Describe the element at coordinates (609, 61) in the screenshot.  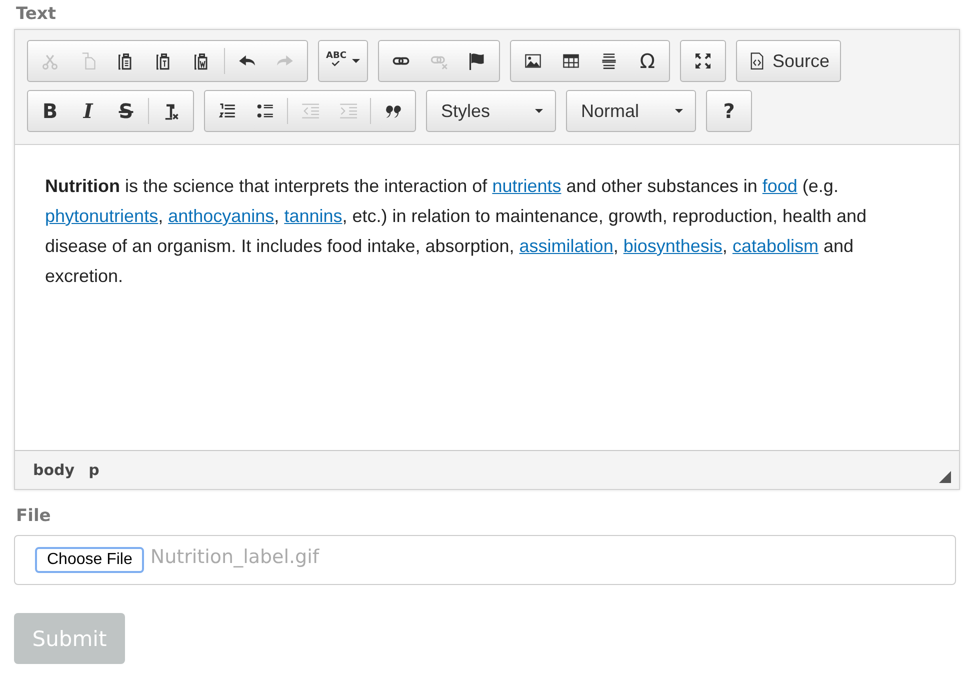
I see `horizontal-lines-icon` at that location.